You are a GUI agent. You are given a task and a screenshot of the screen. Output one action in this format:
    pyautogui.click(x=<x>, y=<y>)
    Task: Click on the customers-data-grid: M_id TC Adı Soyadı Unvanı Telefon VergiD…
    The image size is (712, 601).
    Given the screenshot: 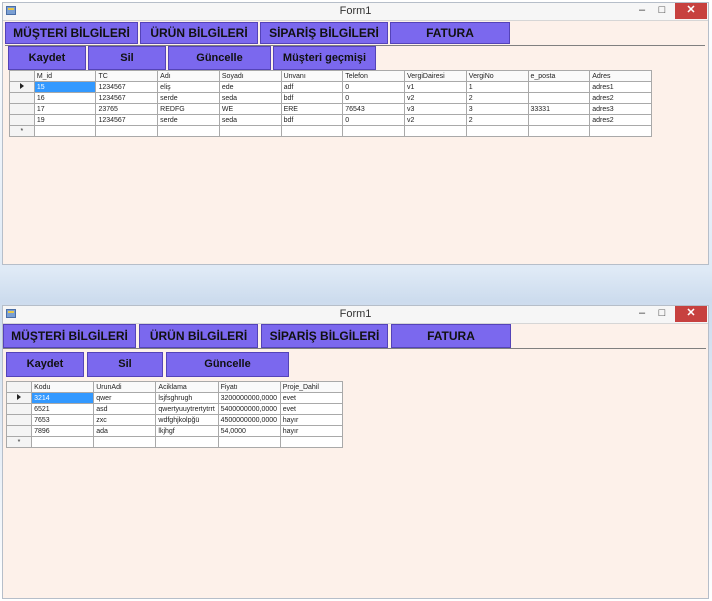 What is the action you would take?
    pyautogui.click(x=330, y=103)
    